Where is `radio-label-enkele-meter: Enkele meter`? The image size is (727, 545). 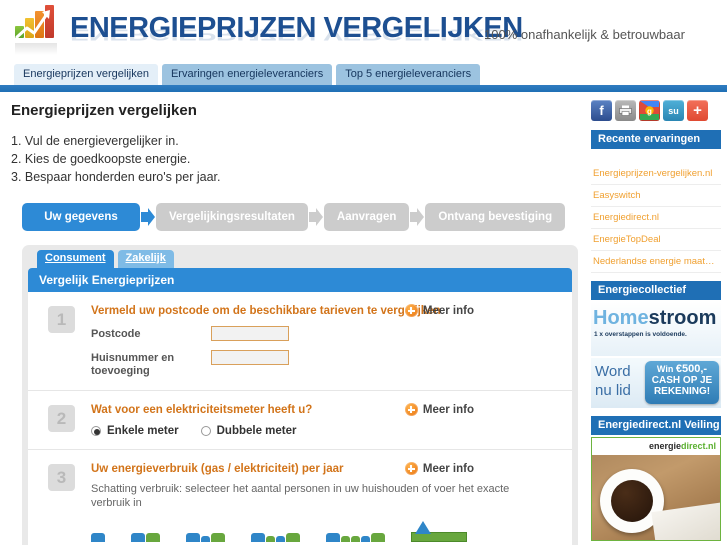 radio-label-enkele-meter: Enkele meter is located at coordinates (143, 431).